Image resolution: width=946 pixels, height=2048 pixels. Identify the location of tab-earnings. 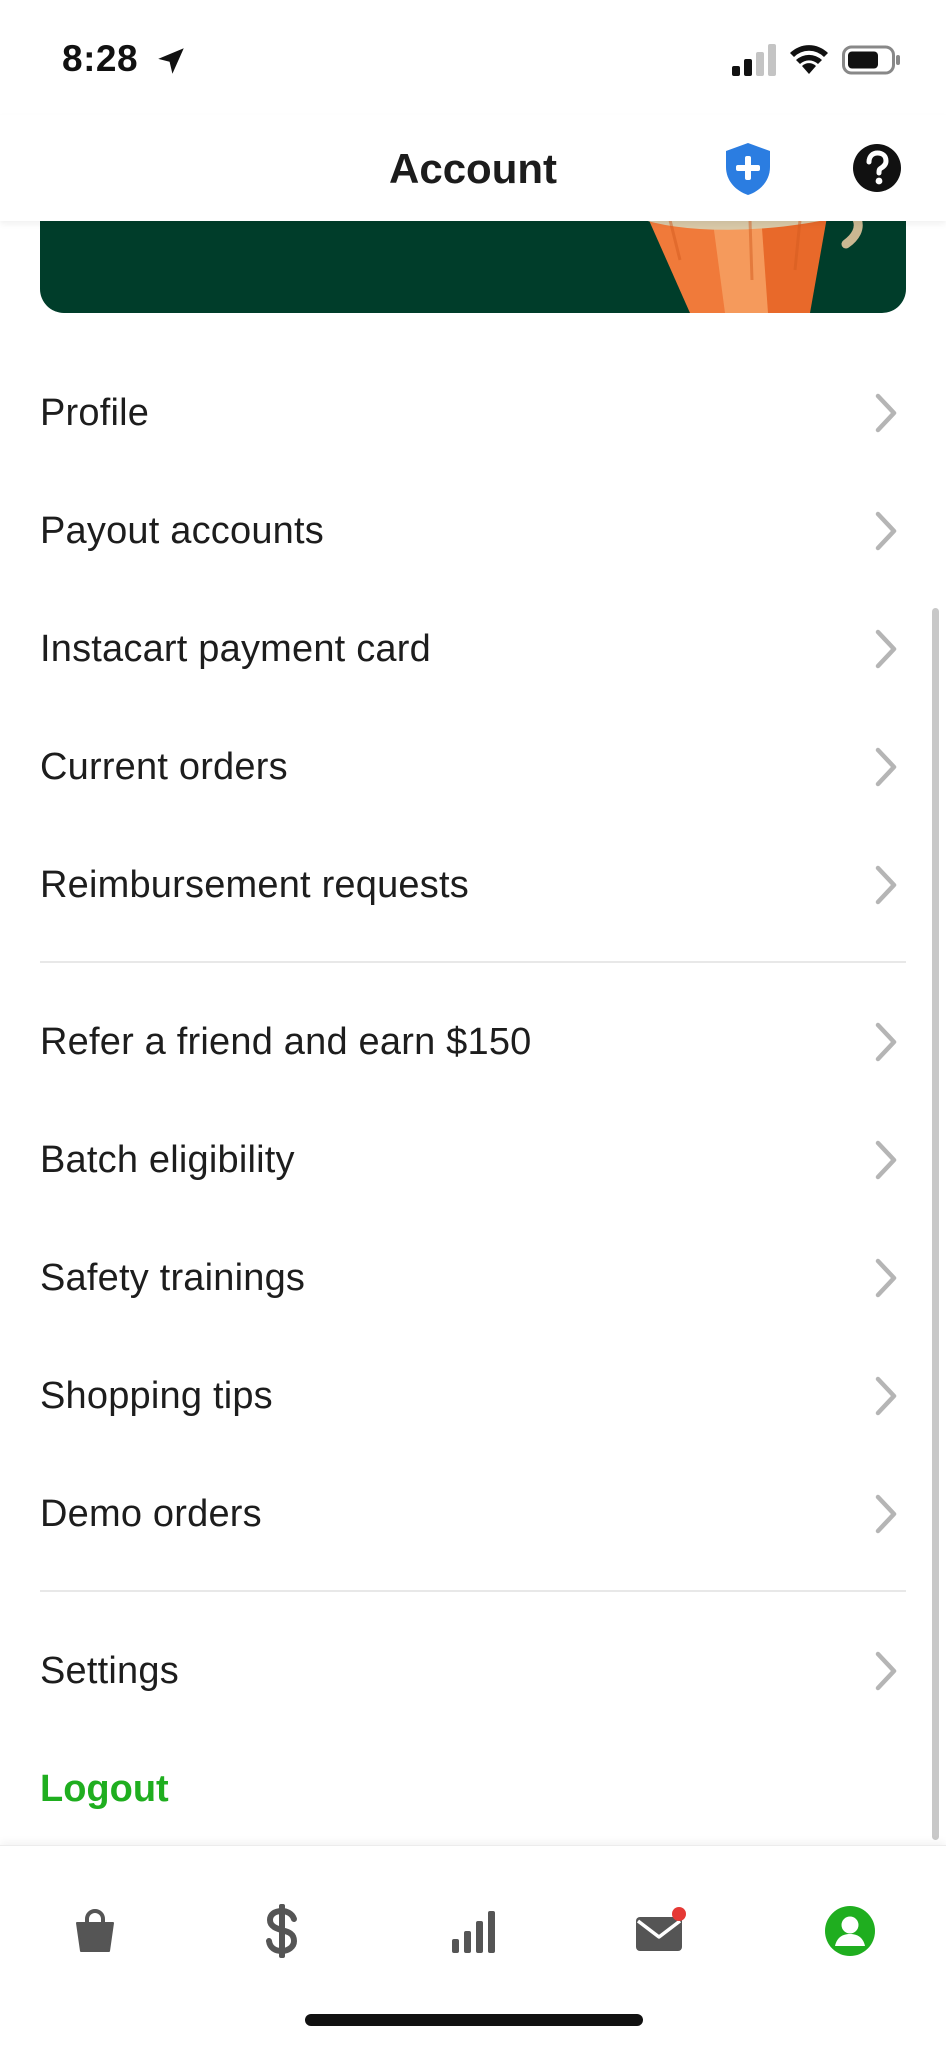
(282, 1931).